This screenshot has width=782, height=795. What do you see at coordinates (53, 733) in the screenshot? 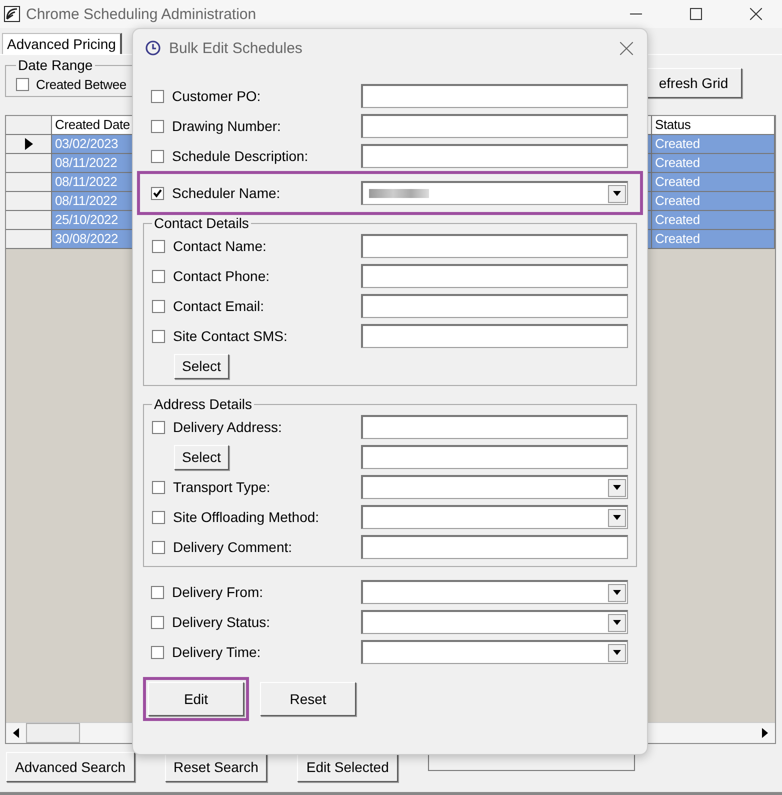
I see `scroll-thumb` at bounding box center [53, 733].